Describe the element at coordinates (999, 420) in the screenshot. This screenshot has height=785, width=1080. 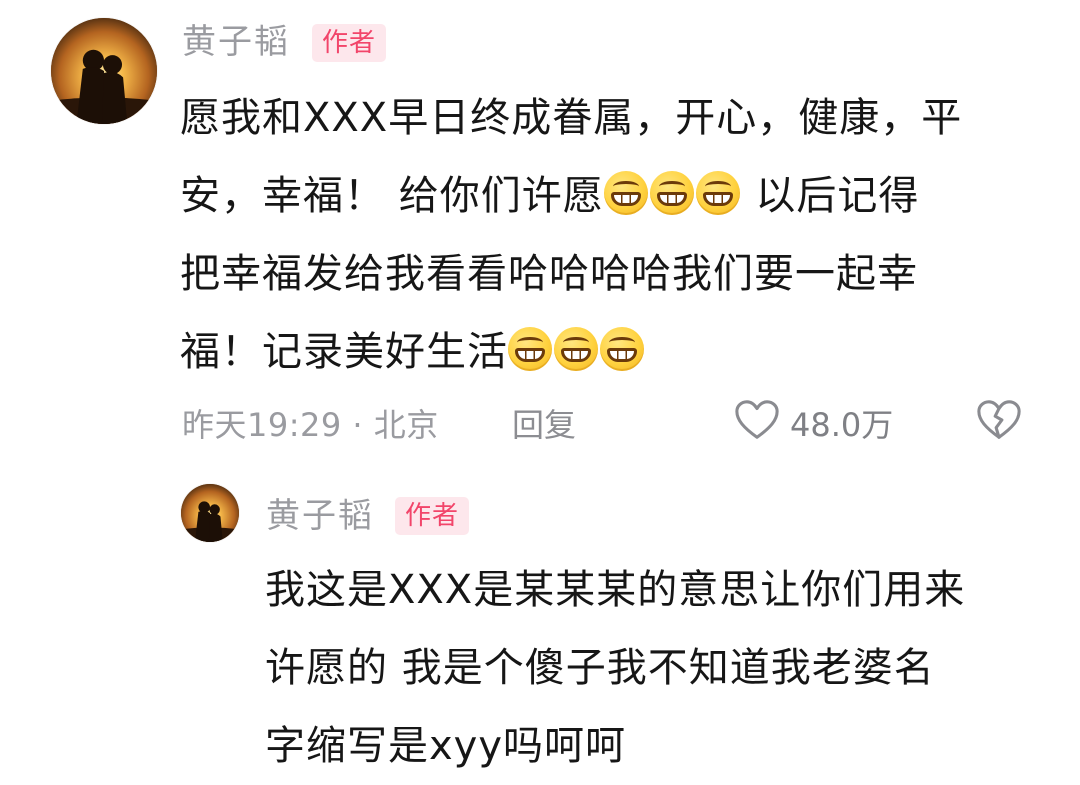
I see `broken-heart-icon` at that location.